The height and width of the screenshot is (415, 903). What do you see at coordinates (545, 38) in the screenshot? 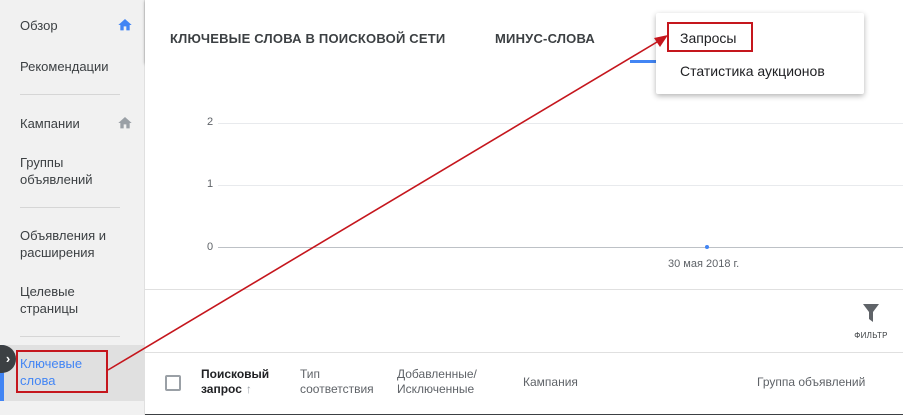
I see `tab-negative-keywords: МИНУС-СЛОВА` at bounding box center [545, 38].